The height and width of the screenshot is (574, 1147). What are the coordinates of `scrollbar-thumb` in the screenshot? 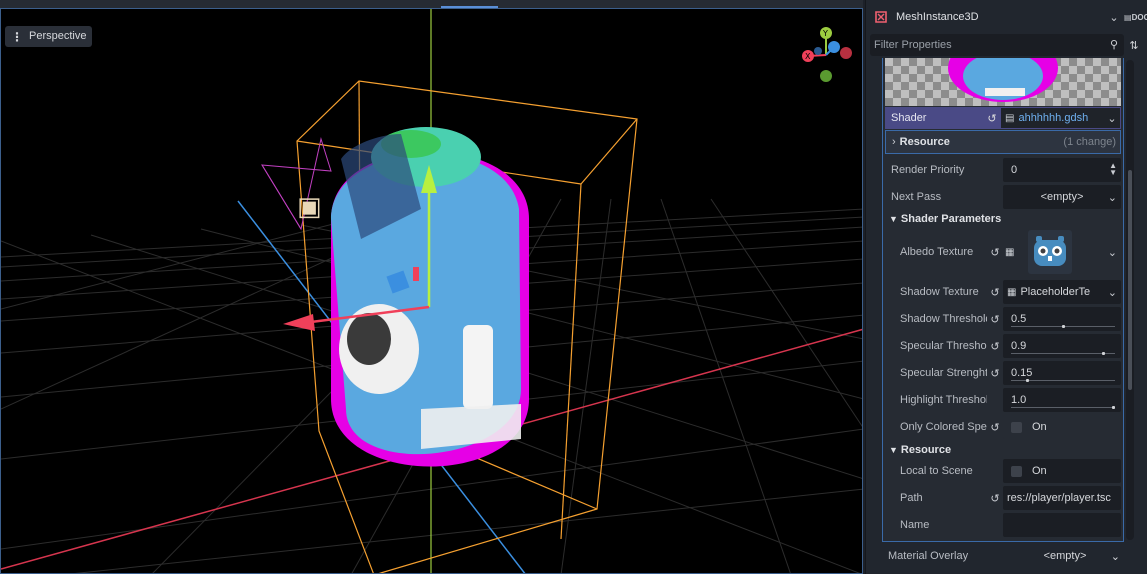 It's located at (1130, 280).